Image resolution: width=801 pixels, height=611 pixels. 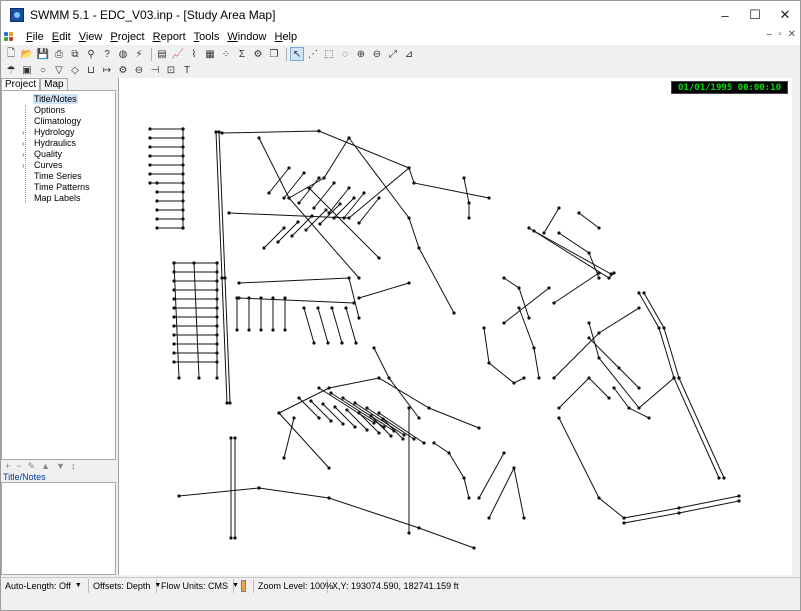 I want to click on outlet-icon: ⊡, so click(x=171, y=70).